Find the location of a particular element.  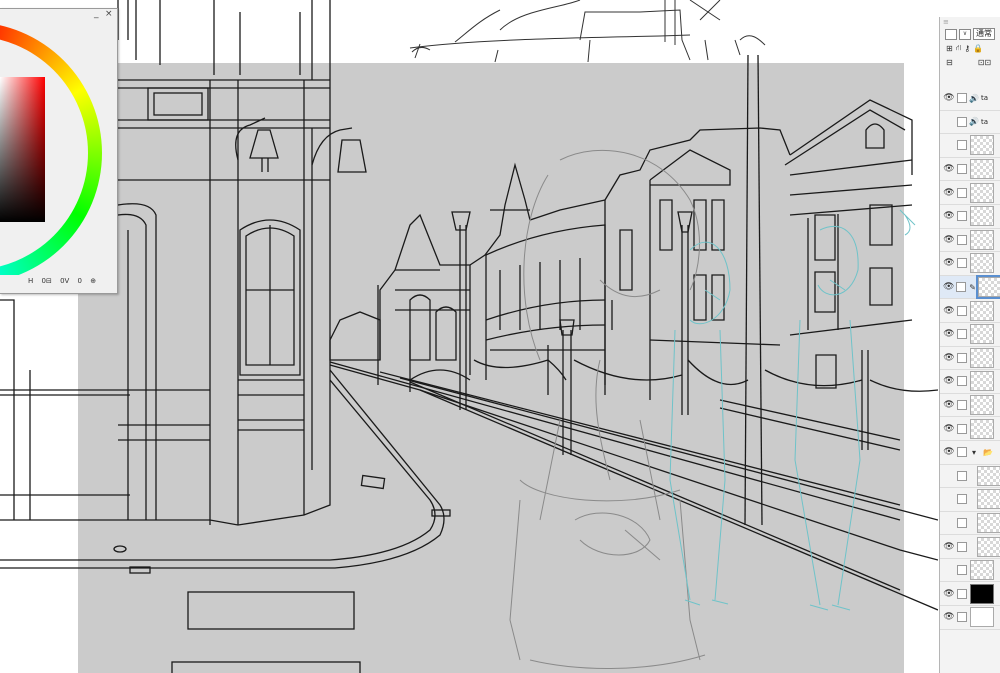

color-mode-icon-0: 0 is located at coordinates (80, 281).